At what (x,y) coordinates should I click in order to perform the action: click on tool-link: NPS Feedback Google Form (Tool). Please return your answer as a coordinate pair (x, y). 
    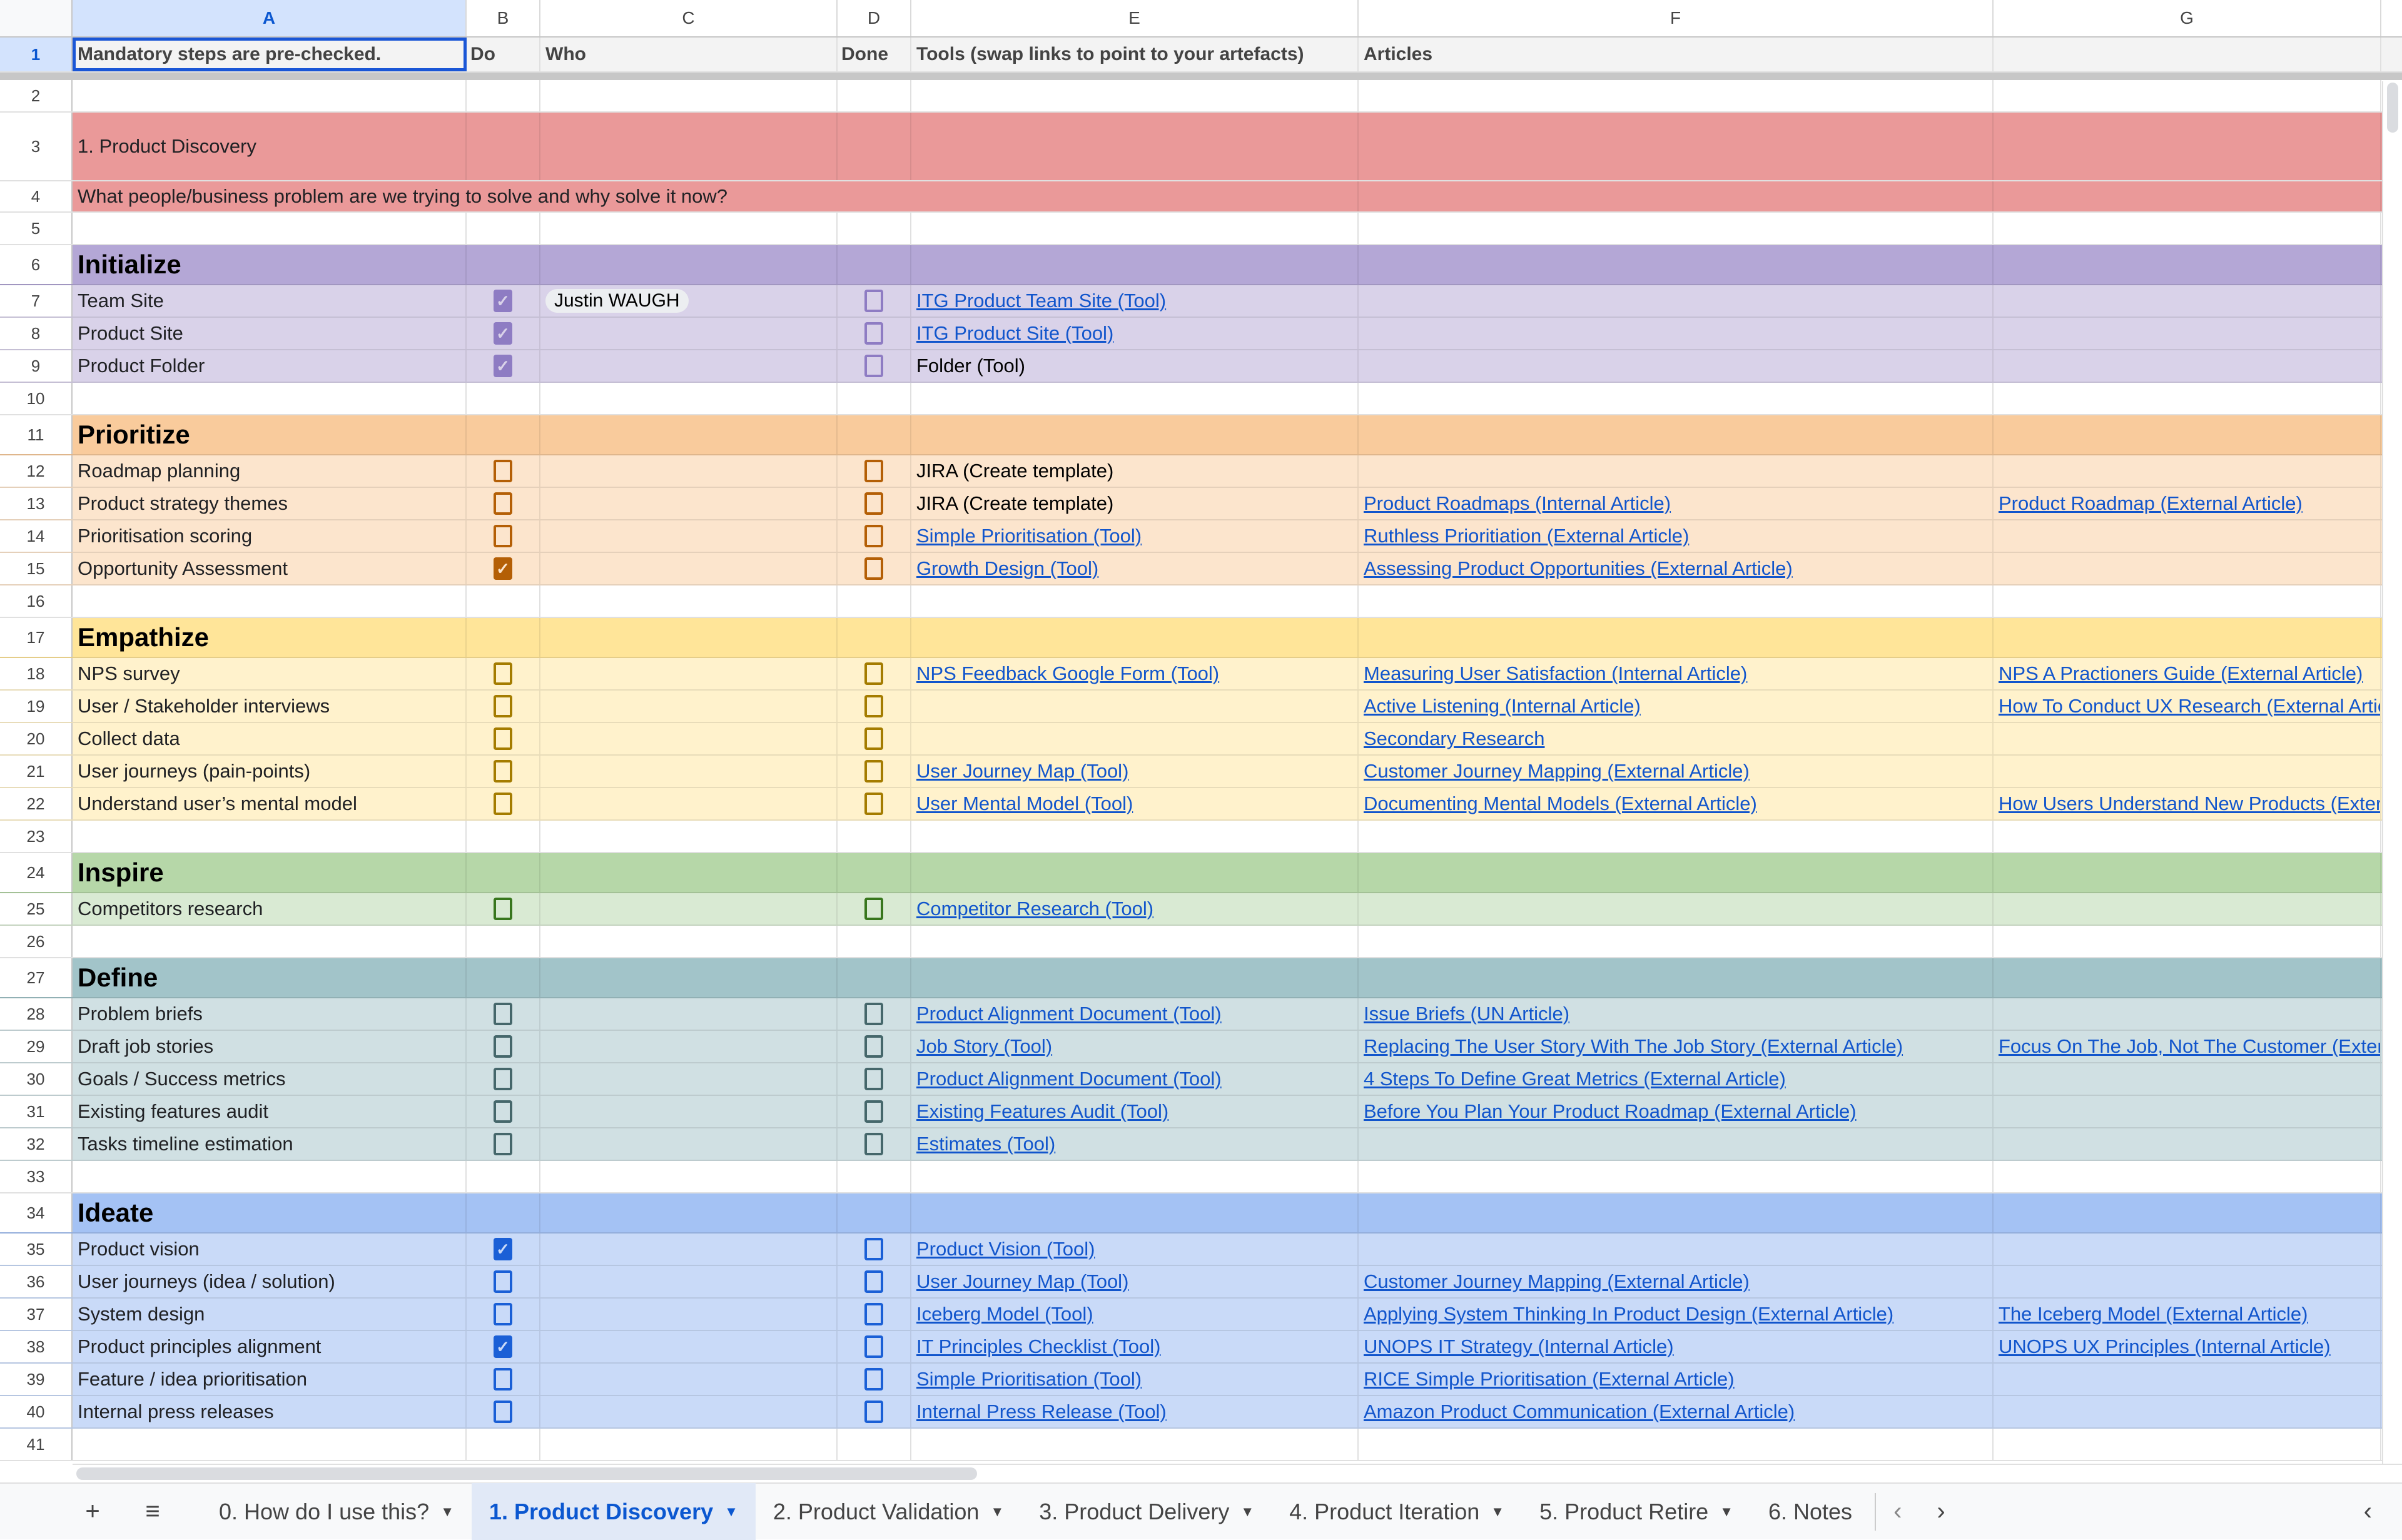
    Looking at the image, I should click on (1067, 673).